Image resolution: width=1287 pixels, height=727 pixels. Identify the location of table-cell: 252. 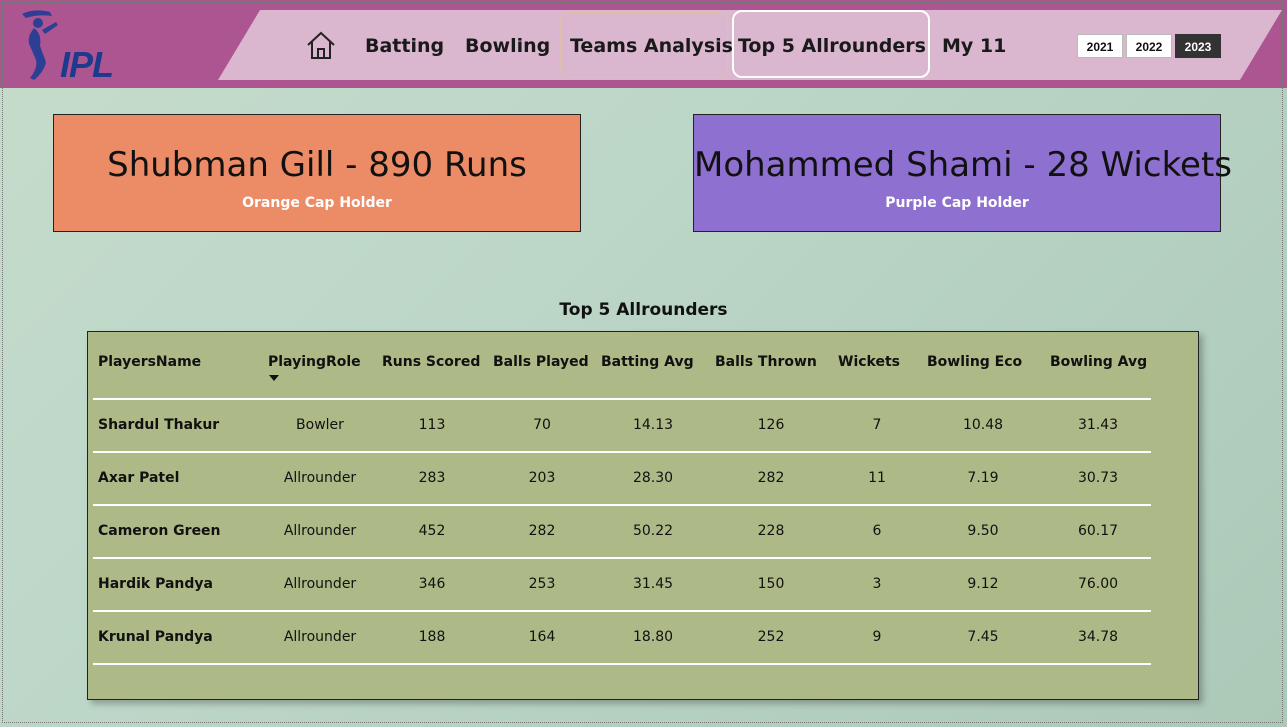
(771, 637).